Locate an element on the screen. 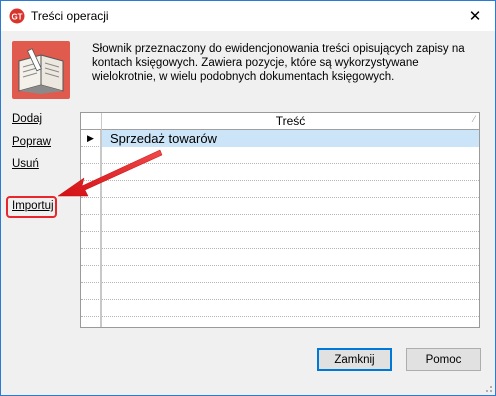 The height and width of the screenshot is (396, 496). close-window-button: ✕ is located at coordinates (475, 16).